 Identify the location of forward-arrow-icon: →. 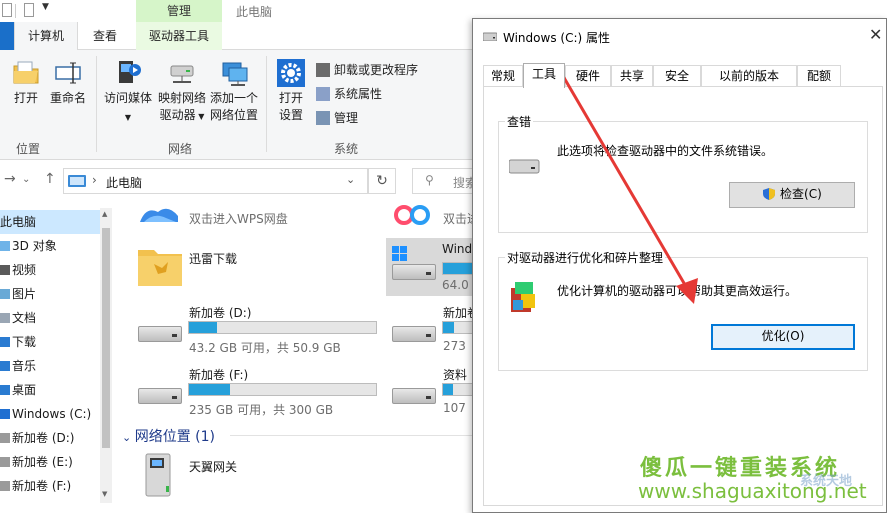
(10, 179).